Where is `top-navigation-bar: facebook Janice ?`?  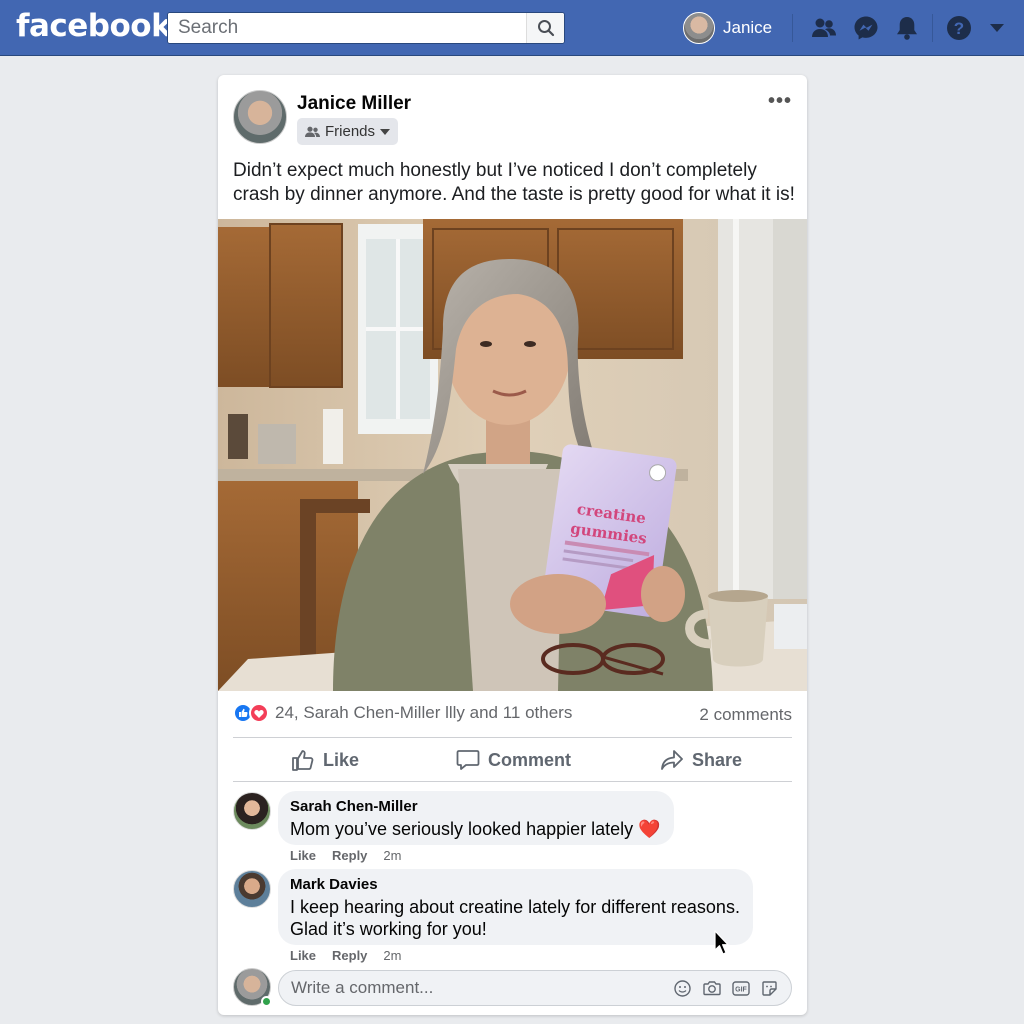
top-navigation-bar: facebook Janice ? is located at coordinates (512, 28).